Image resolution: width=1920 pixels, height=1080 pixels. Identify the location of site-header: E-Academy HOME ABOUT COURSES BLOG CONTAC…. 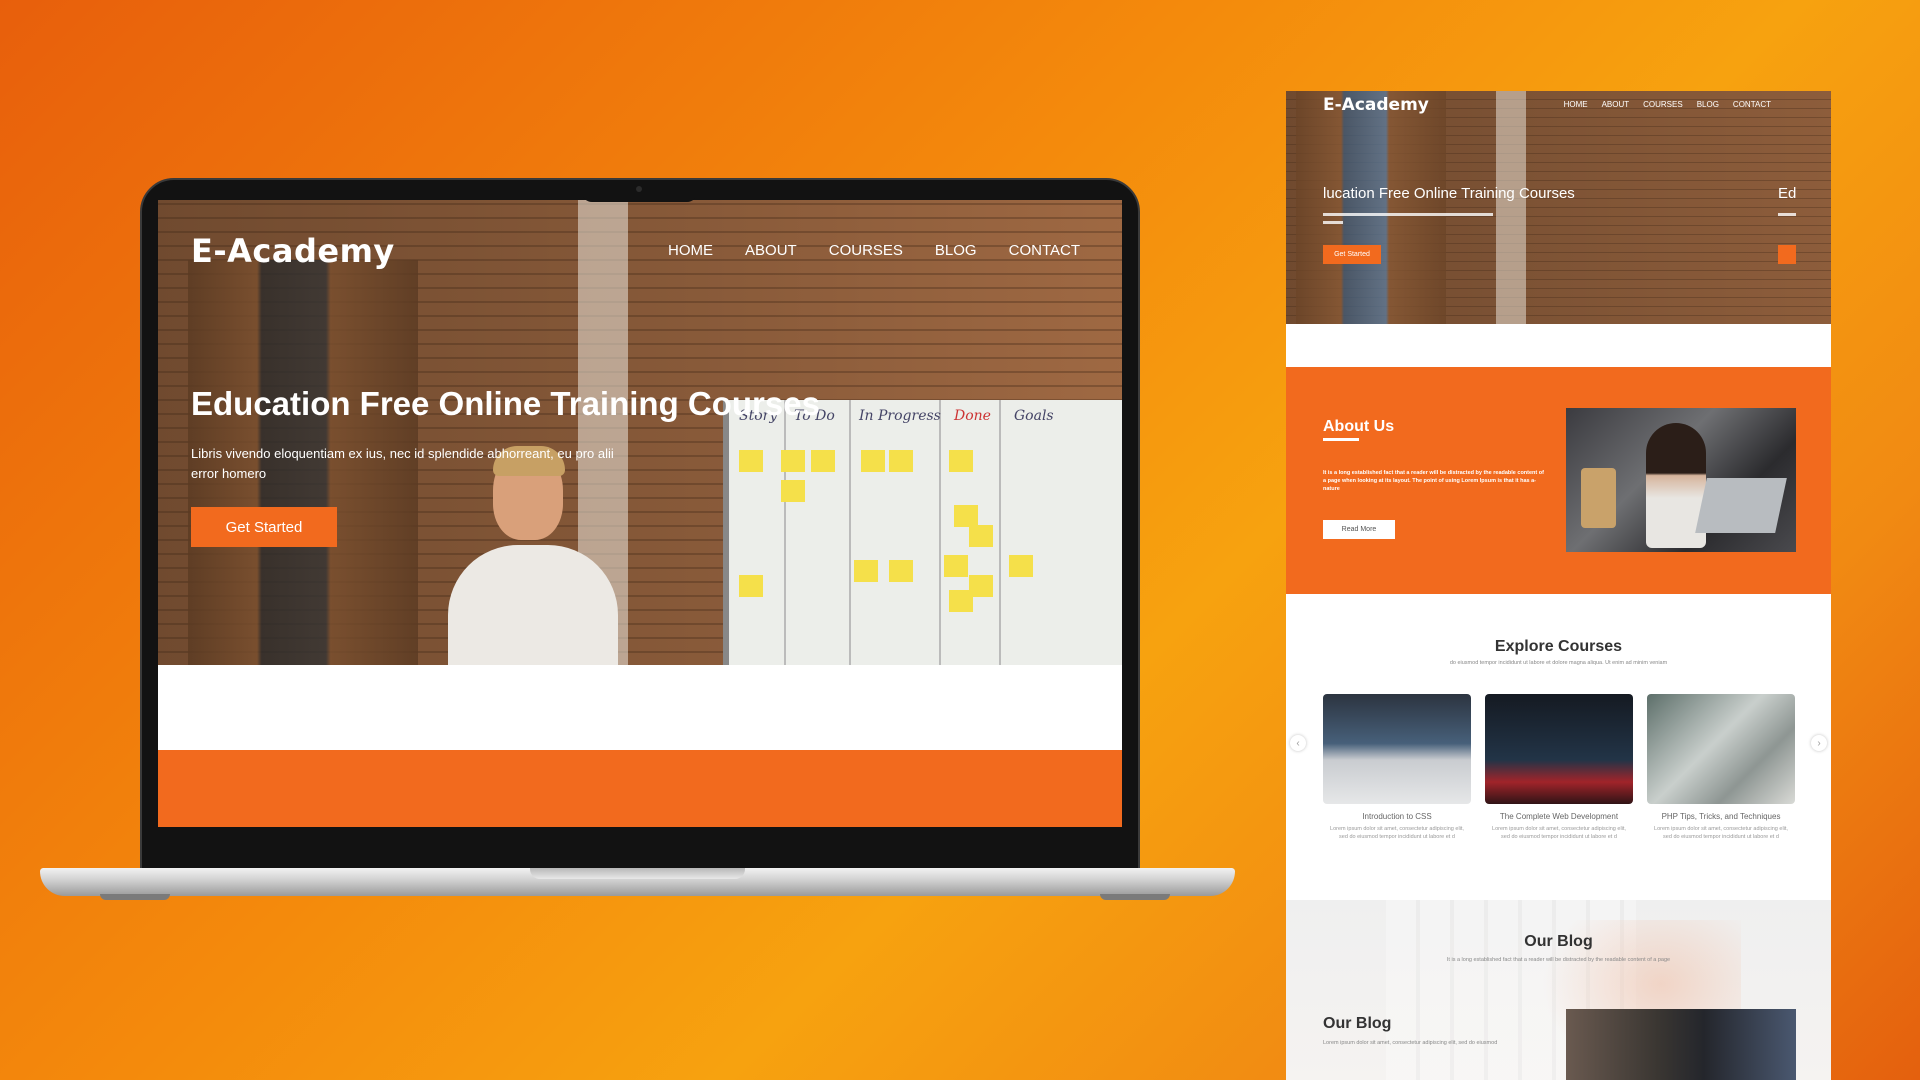
(640, 246).